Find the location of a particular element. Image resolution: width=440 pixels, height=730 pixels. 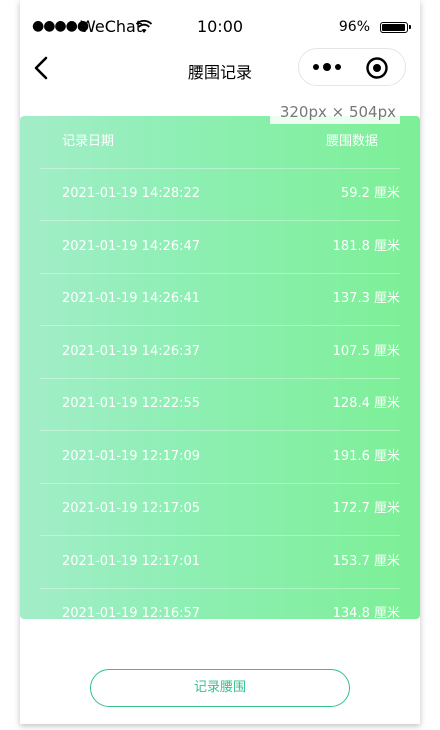

size-tag: 320px × 504px is located at coordinates (335, 112).